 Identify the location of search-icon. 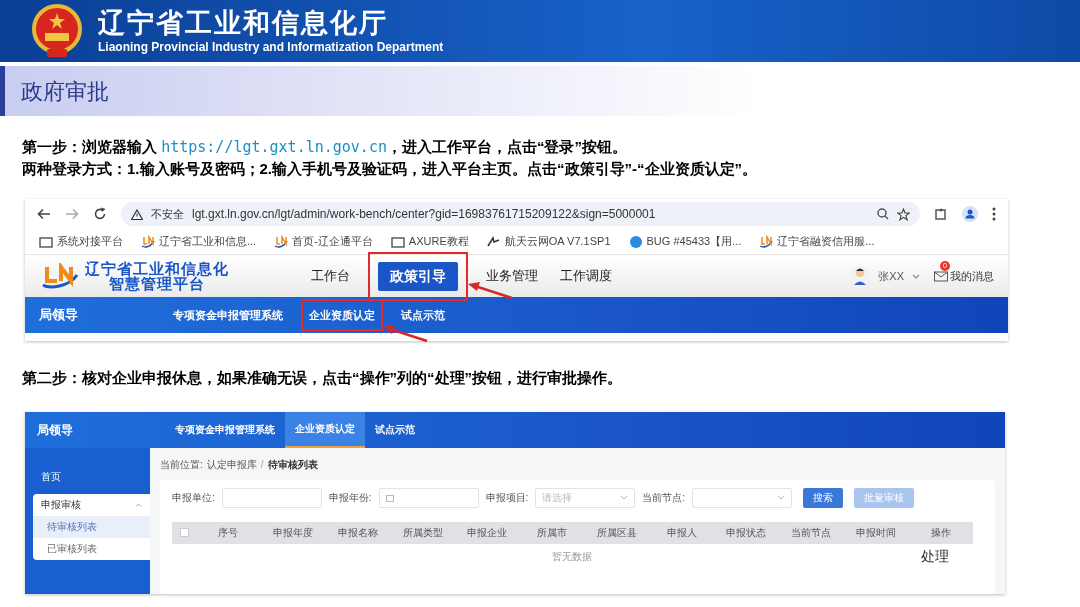
(883, 214).